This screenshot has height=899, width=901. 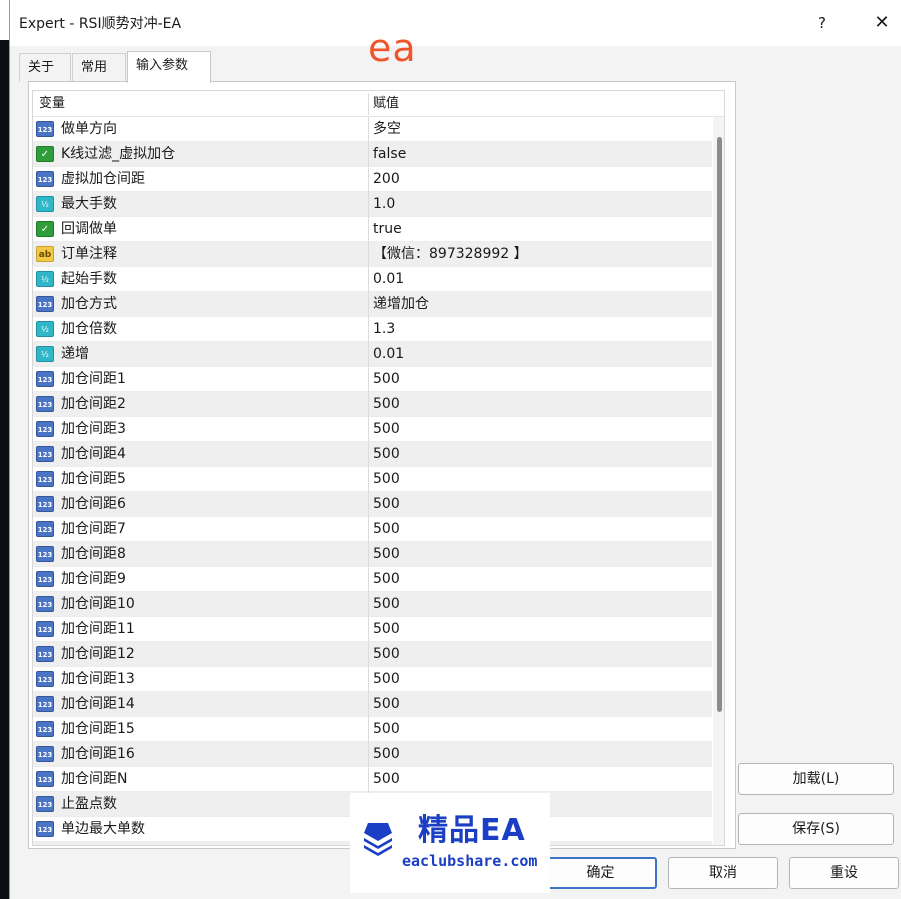 What do you see at coordinates (93, 554) in the screenshot?
I see `parameter-name: 加仓间距8` at bounding box center [93, 554].